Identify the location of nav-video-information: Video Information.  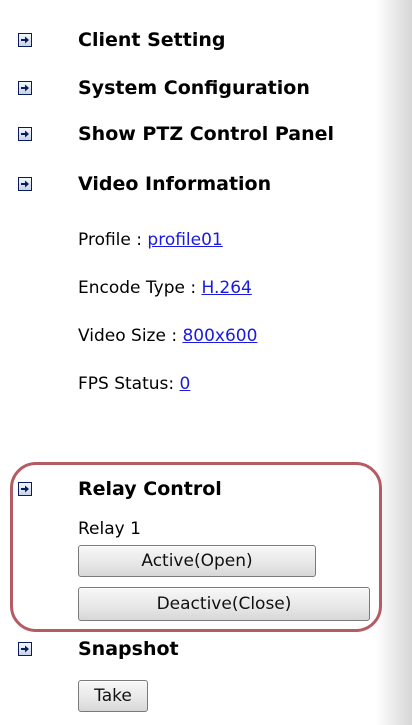
(144, 184).